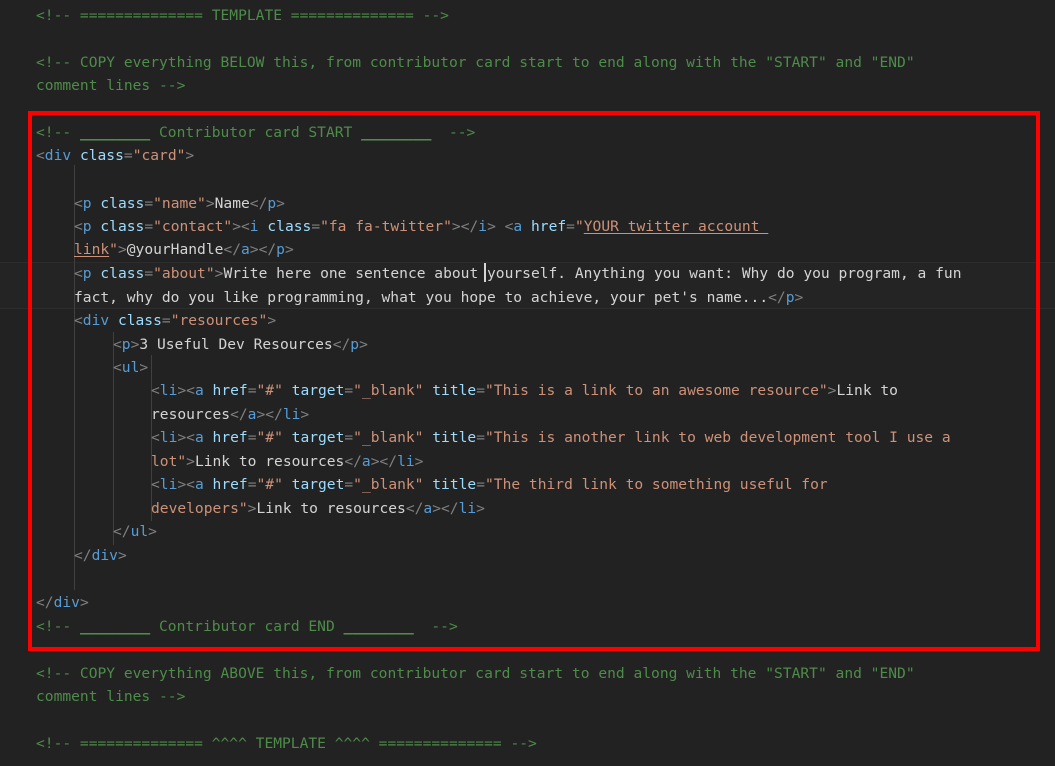 Image resolution: width=1055 pixels, height=766 pixels. Describe the element at coordinates (500, 226) in the screenshot. I see `token: > <` at that location.